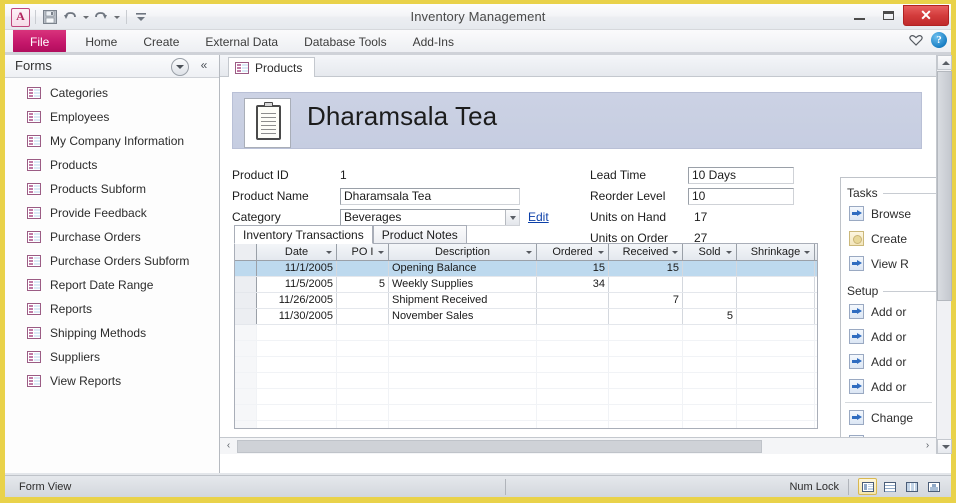 Image resolution: width=956 pixels, height=503 pixels. Describe the element at coordinates (303, 234) in the screenshot. I see `tab-inventory-transactions: Inventory Transactions` at that location.